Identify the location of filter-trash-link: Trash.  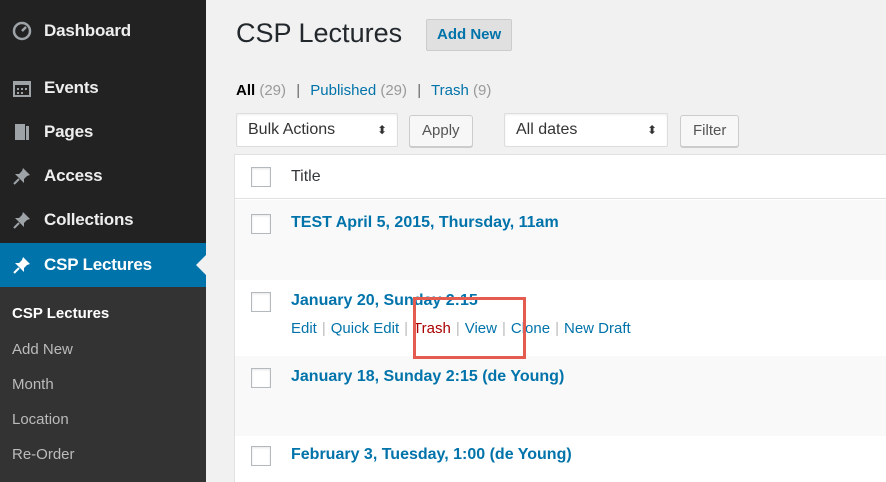
(450, 90).